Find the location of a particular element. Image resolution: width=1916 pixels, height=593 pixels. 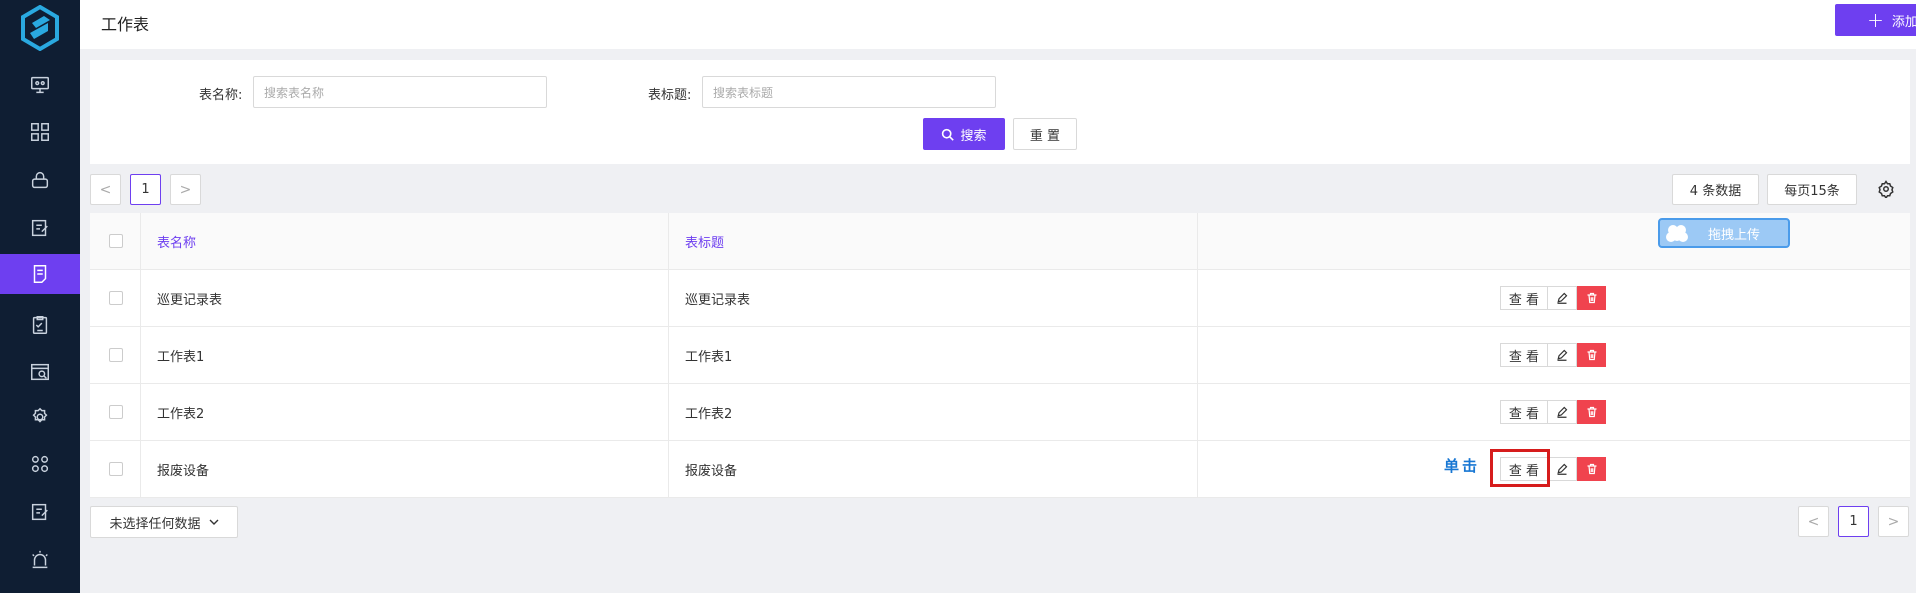

add-worksheet-button: + 添加工作表 is located at coordinates (1875, 20).